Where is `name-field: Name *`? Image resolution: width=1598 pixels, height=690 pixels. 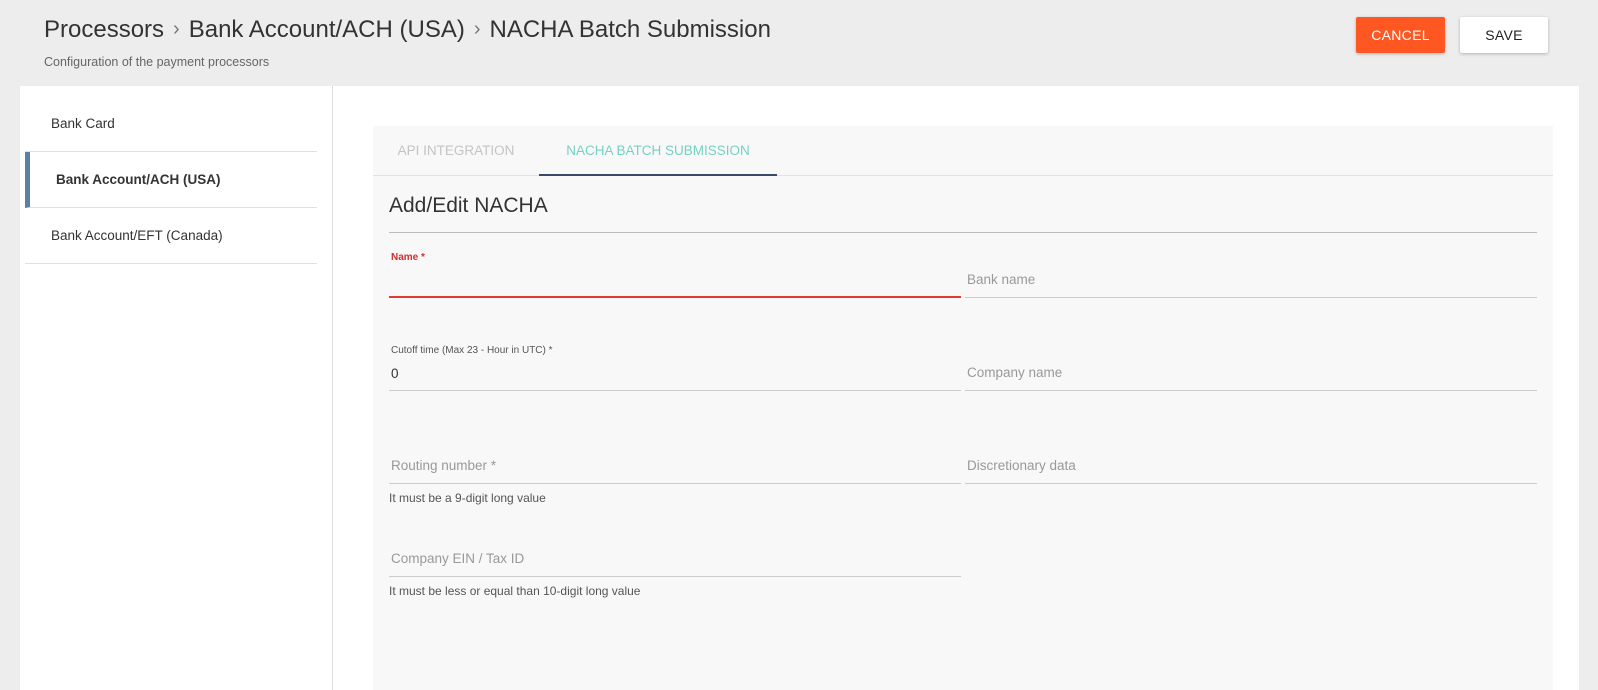 name-field: Name * is located at coordinates (675, 276).